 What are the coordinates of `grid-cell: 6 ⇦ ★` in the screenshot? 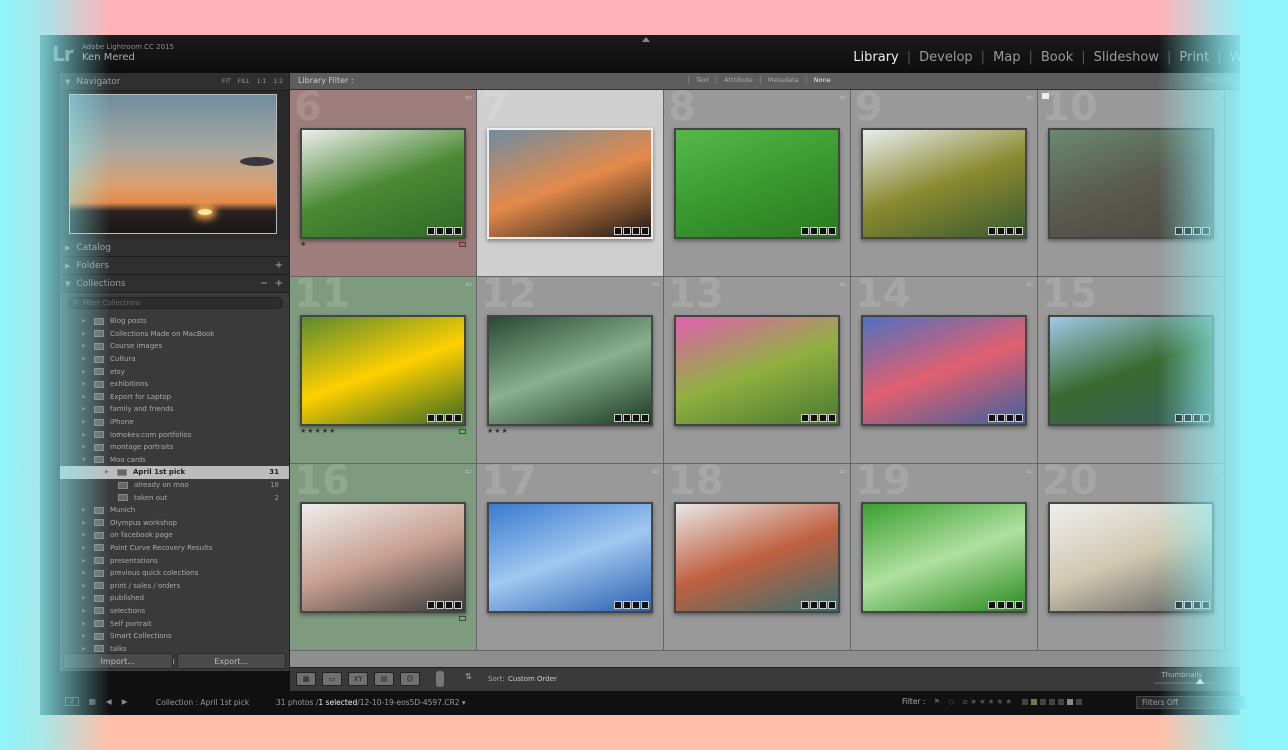 It's located at (383, 183).